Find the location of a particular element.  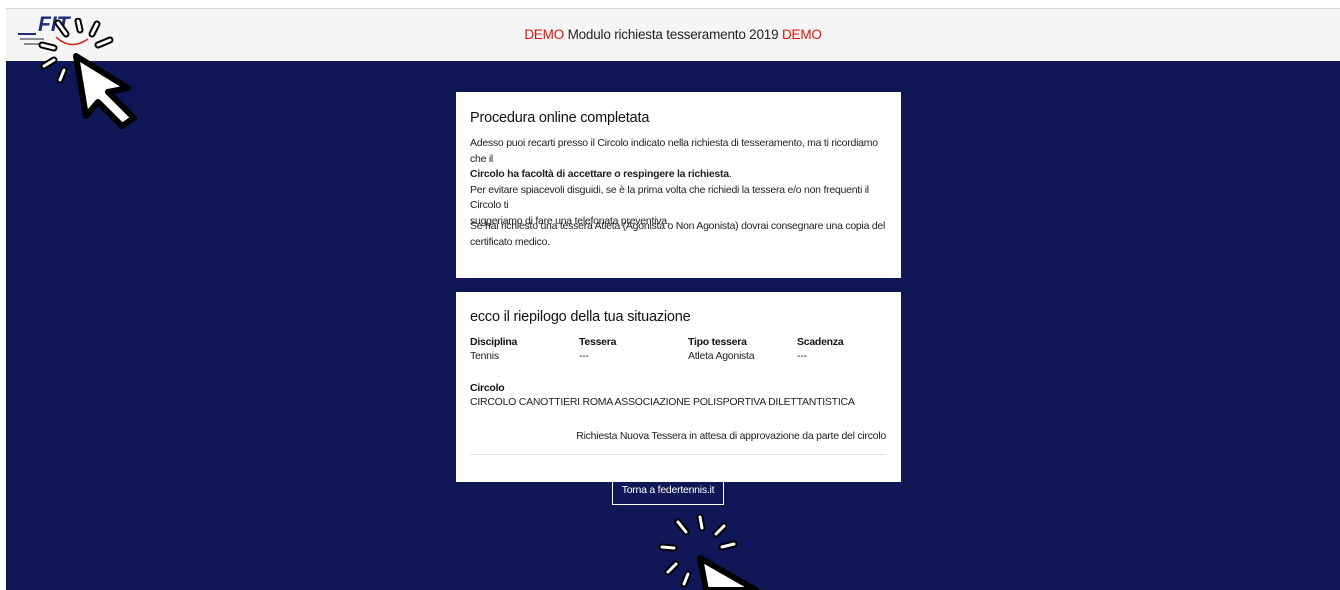

back-to-federtennis-button: Torna a federtennis.it is located at coordinates (668, 490).